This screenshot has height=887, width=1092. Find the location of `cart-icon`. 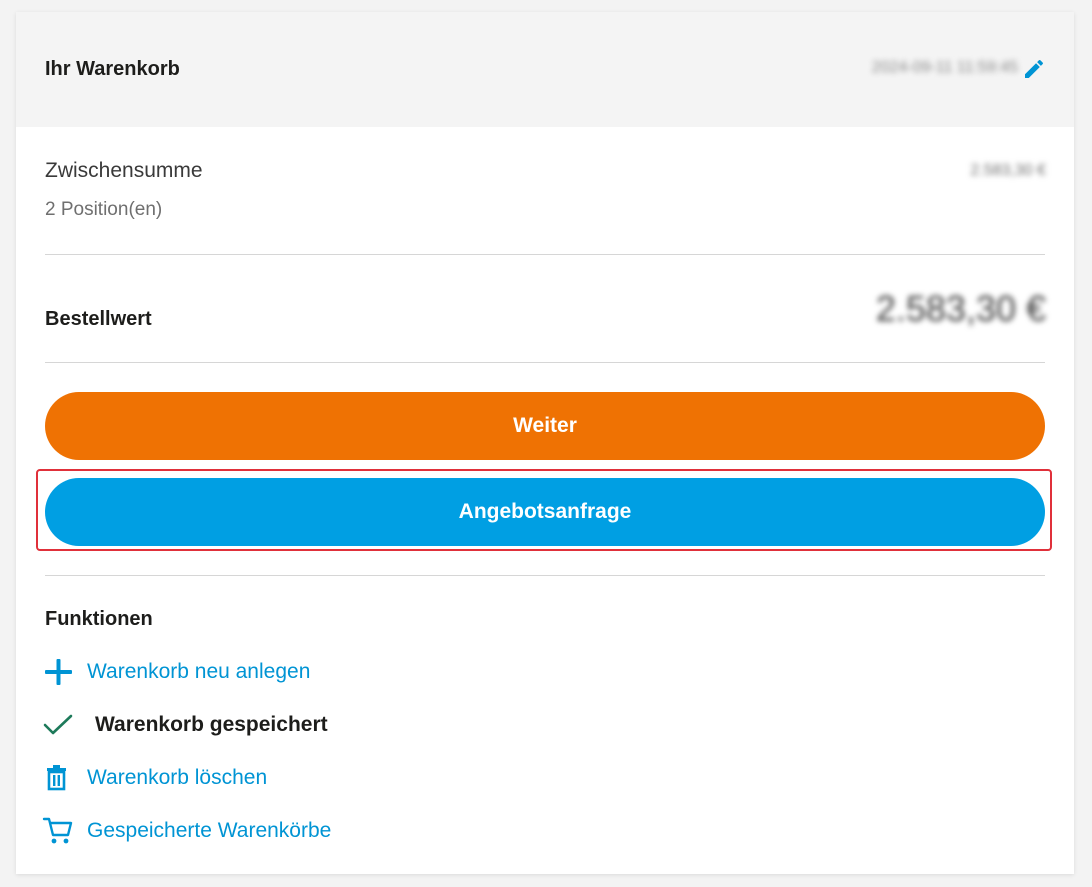

cart-icon is located at coordinates (58, 831).